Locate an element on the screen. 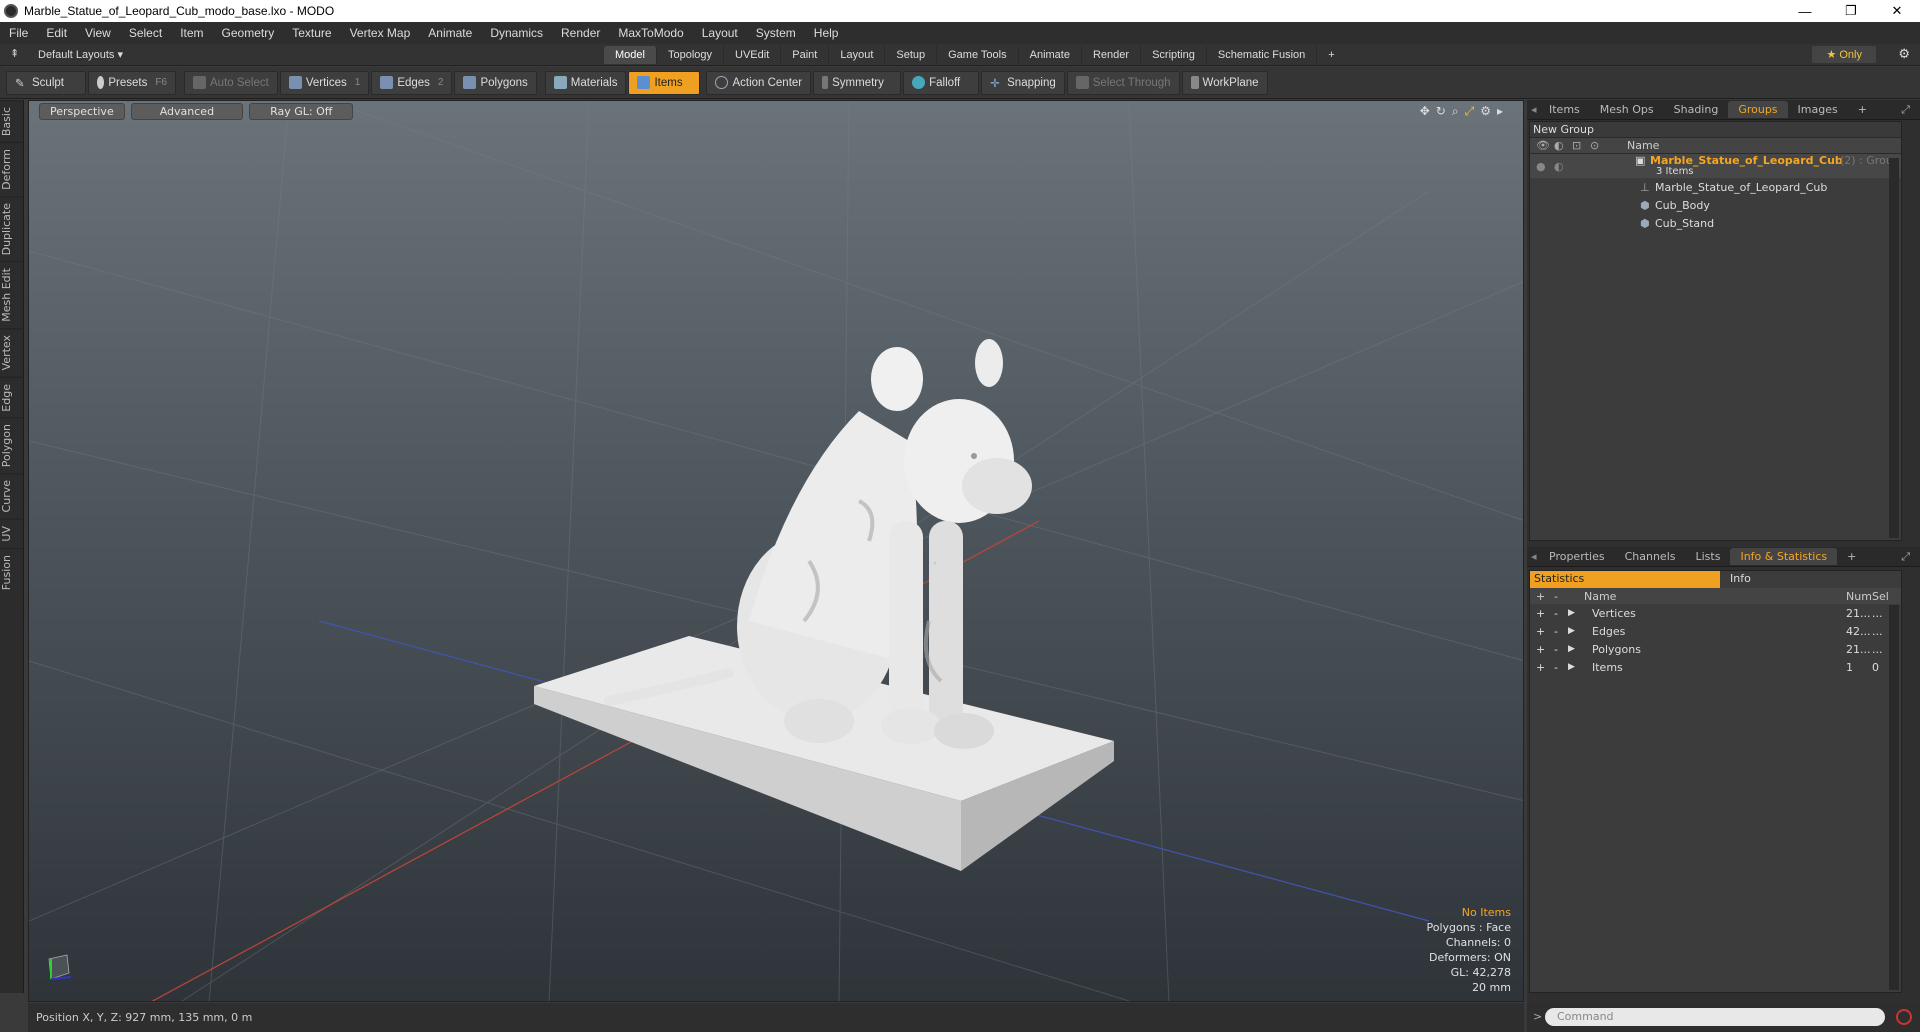  gear-icon: ⚙ is located at coordinates (1904, 54).